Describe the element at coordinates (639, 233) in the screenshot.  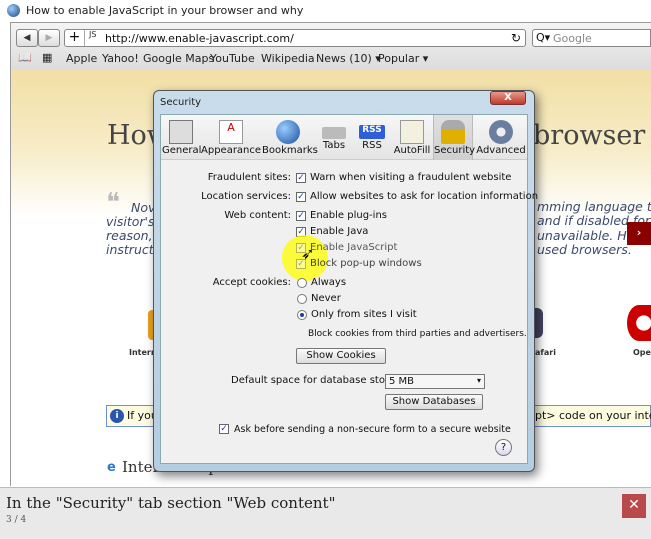
I see `next-arrow-button: ›` at that location.